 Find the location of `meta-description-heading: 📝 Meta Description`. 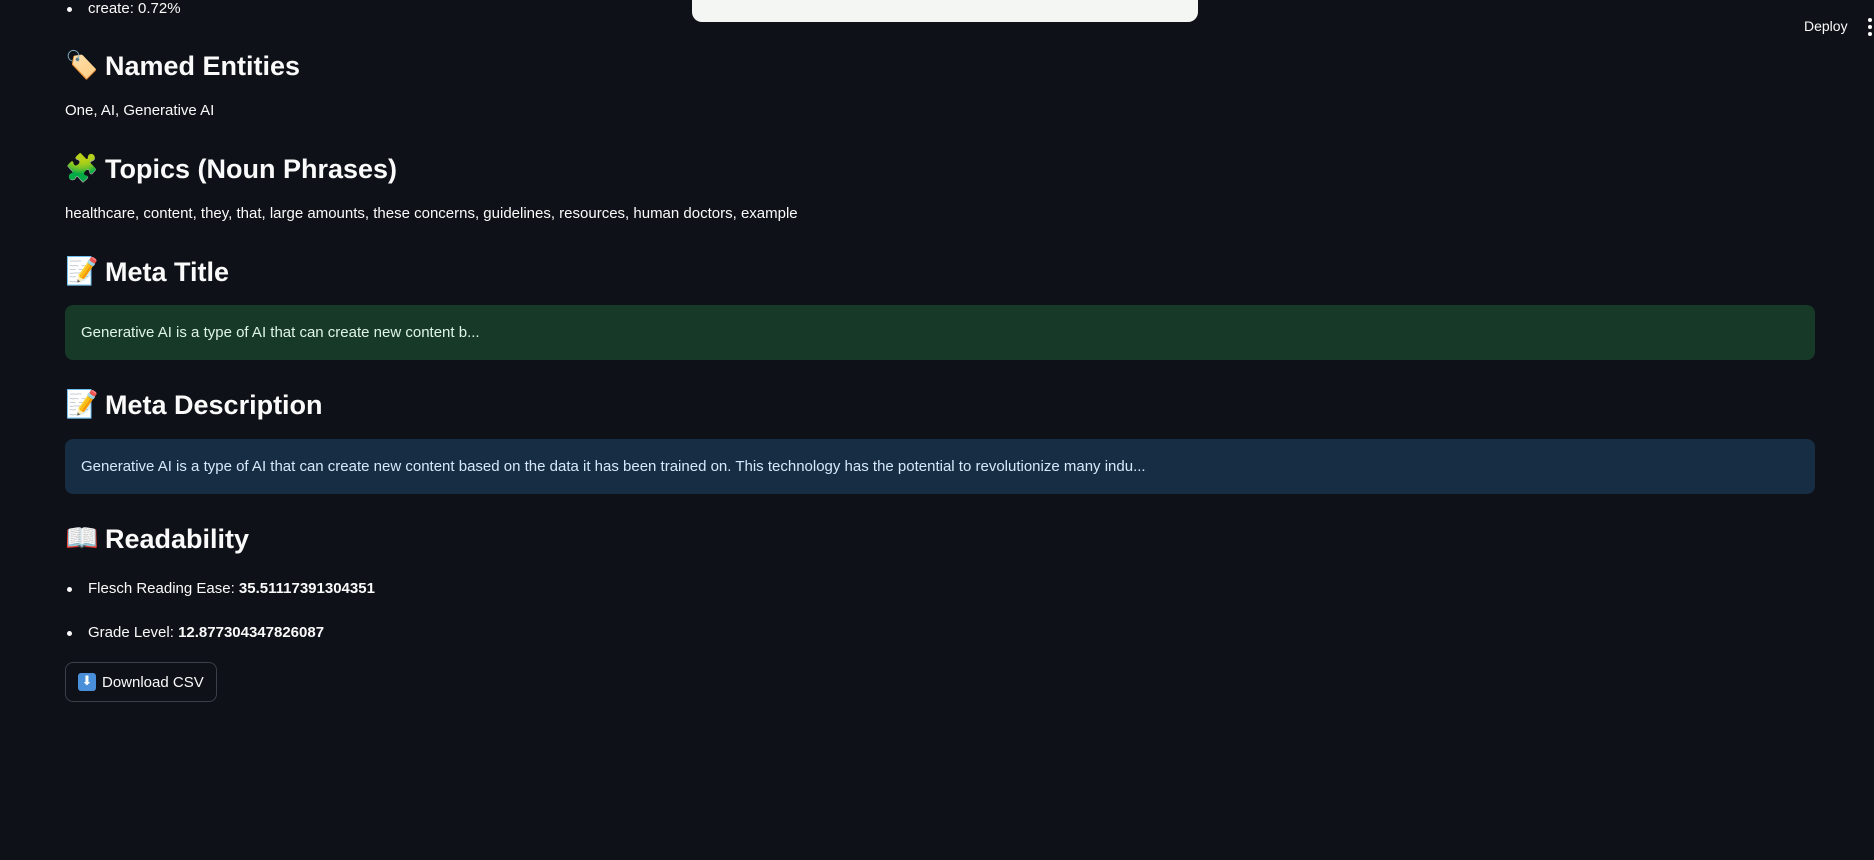

meta-description-heading: 📝 Meta Description is located at coordinates (194, 405).